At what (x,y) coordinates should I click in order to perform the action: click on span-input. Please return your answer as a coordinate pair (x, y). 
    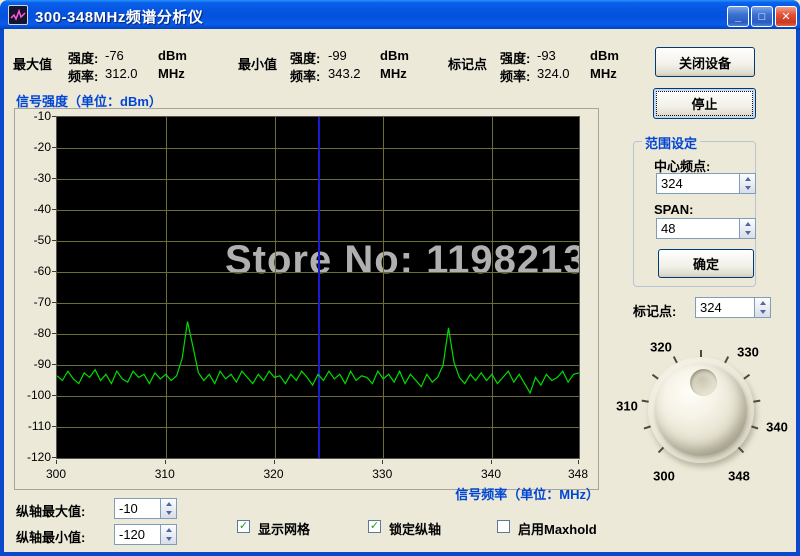
    Looking at the image, I should click on (706, 228).